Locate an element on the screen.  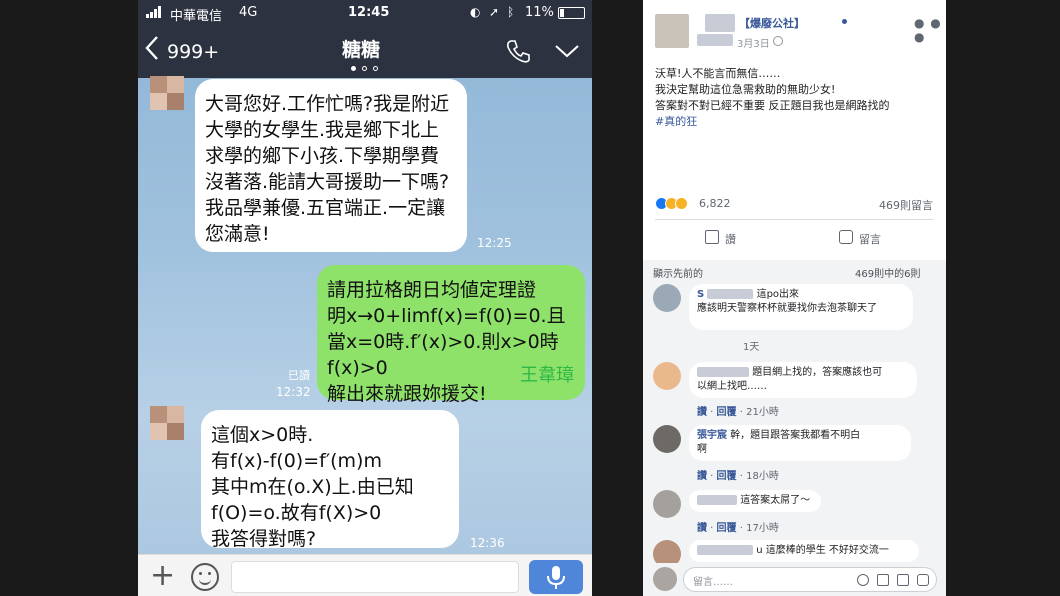
comment: 這答案太屌了～ 讚 · 回覆 · 17小時 is located at coordinates (795, 512).